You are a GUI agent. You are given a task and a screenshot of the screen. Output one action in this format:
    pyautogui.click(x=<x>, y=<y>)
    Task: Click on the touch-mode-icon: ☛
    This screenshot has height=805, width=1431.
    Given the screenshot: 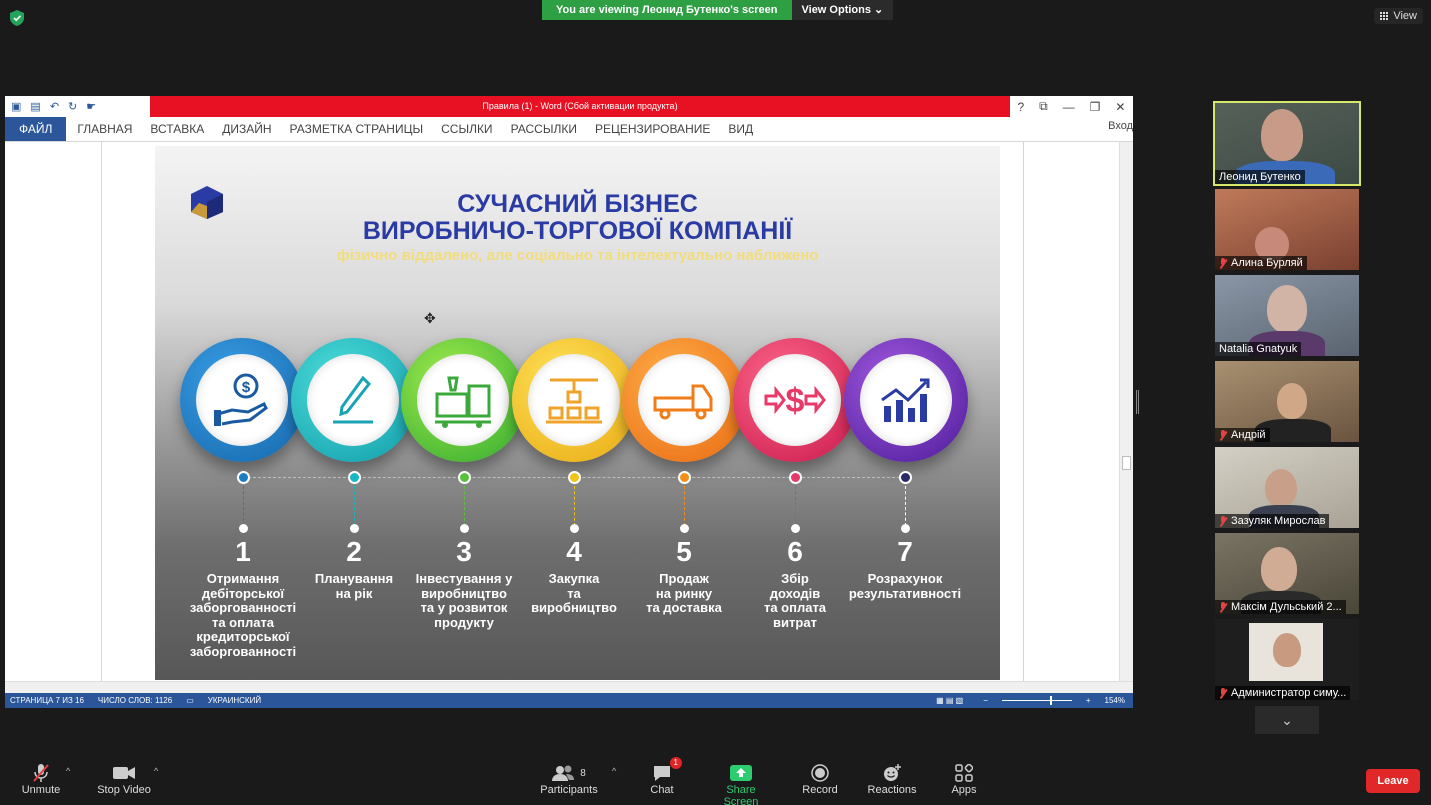 What is the action you would take?
    pyautogui.click(x=91, y=106)
    